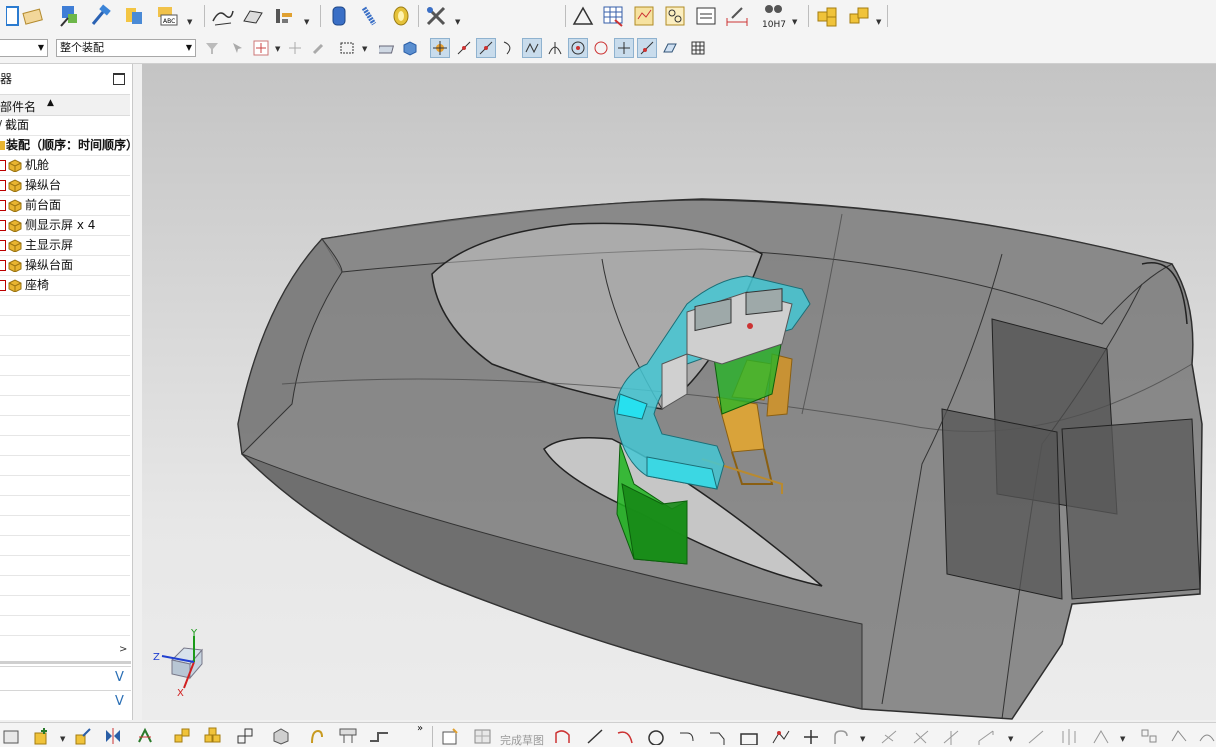 Image resolution: width=1216 pixels, height=747 pixels. What do you see at coordinates (1179, 736) in the screenshot?
I see `alternate-solution-icon` at bounding box center [1179, 736].